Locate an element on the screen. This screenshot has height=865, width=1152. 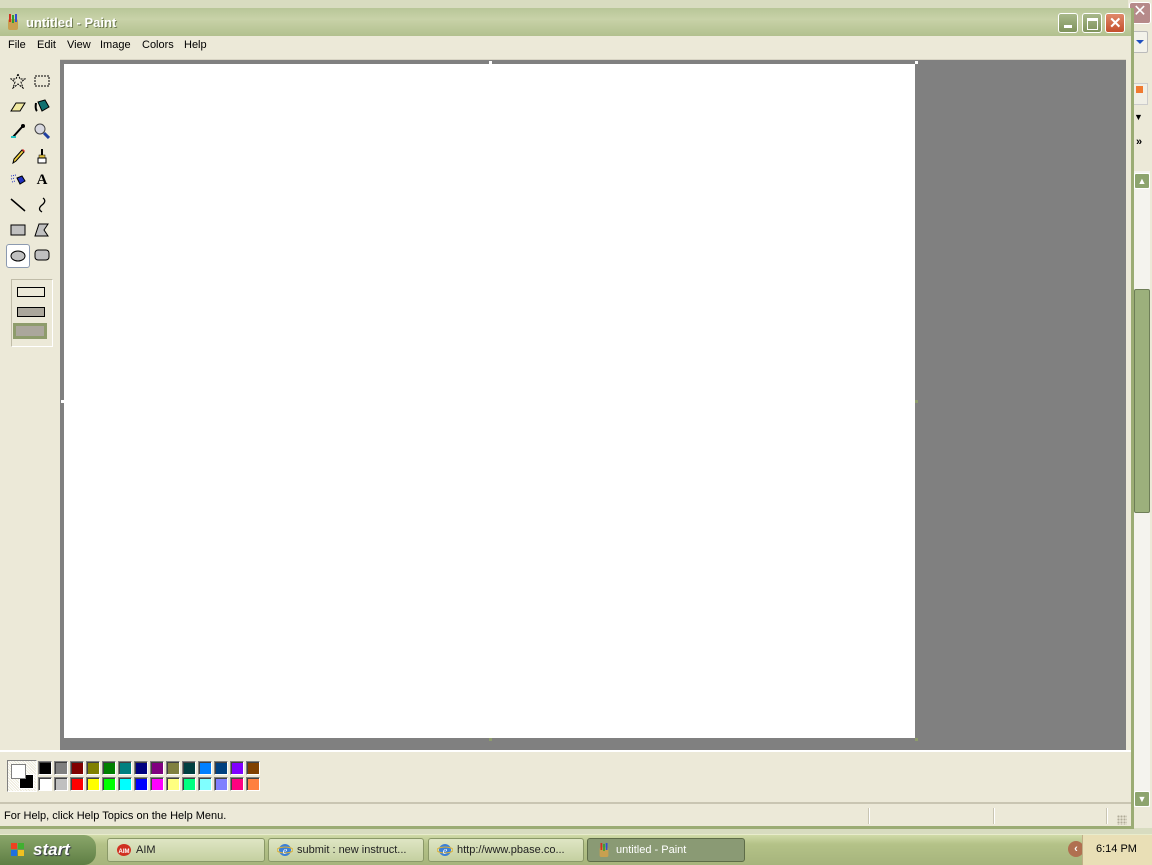
minimize-button is located at coordinates (1068, 23).